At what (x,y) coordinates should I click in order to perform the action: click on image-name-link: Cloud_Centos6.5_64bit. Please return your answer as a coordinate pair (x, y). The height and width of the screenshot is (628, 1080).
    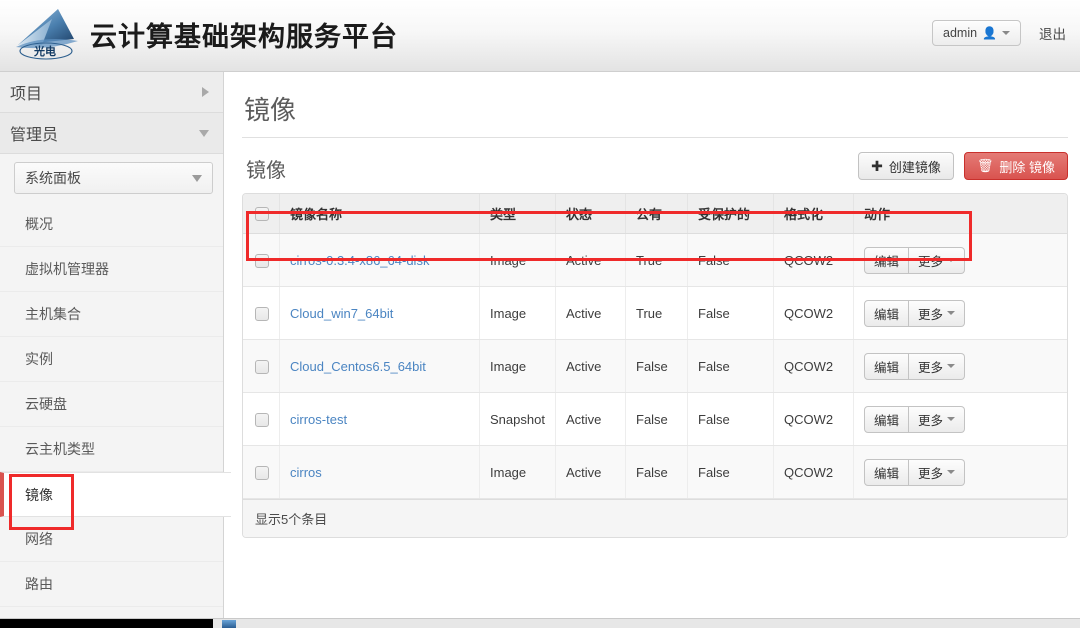
    Looking at the image, I should click on (358, 366).